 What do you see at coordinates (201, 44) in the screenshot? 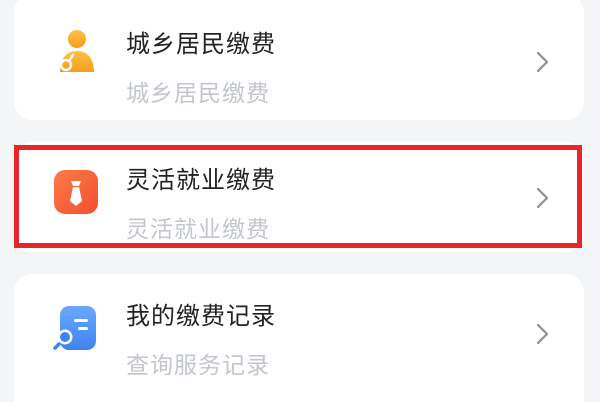
I see `menu-item-title: 城乡居民缴费` at bounding box center [201, 44].